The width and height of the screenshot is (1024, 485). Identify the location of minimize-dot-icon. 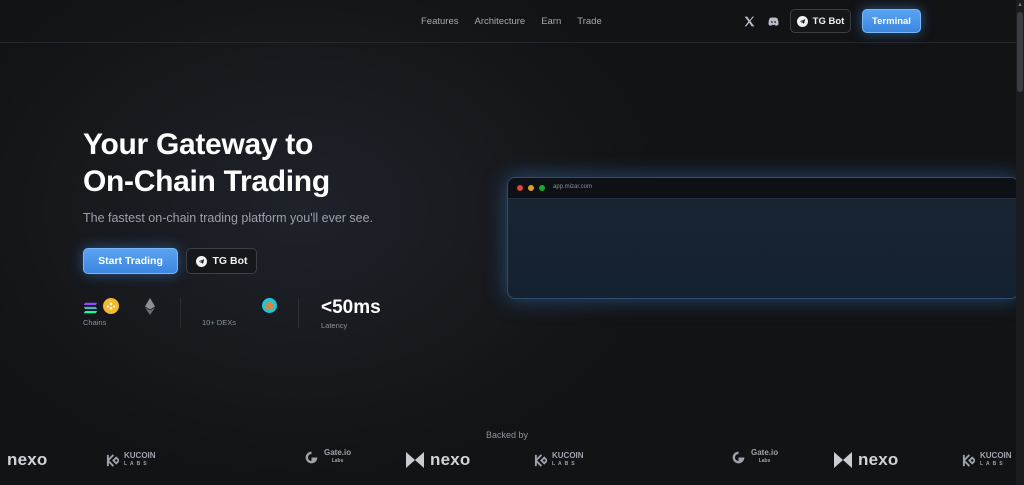
(531, 188).